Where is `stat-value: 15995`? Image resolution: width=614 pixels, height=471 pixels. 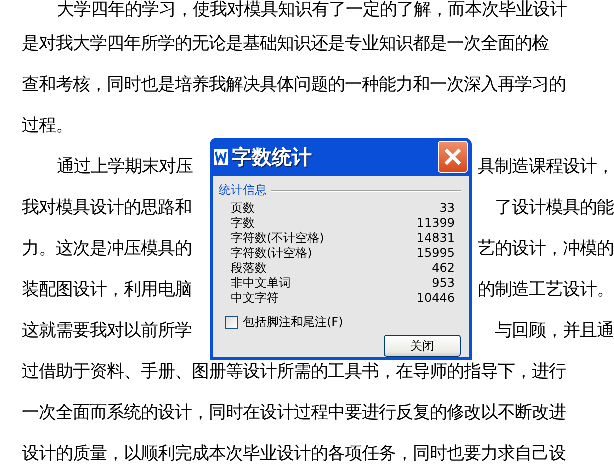
stat-value: 15995 is located at coordinates (435, 253).